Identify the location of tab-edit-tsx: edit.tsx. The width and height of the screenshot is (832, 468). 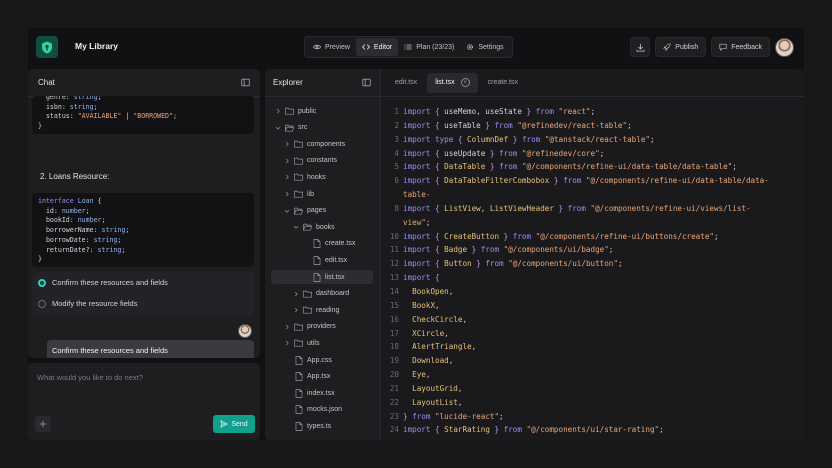
(406, 83).